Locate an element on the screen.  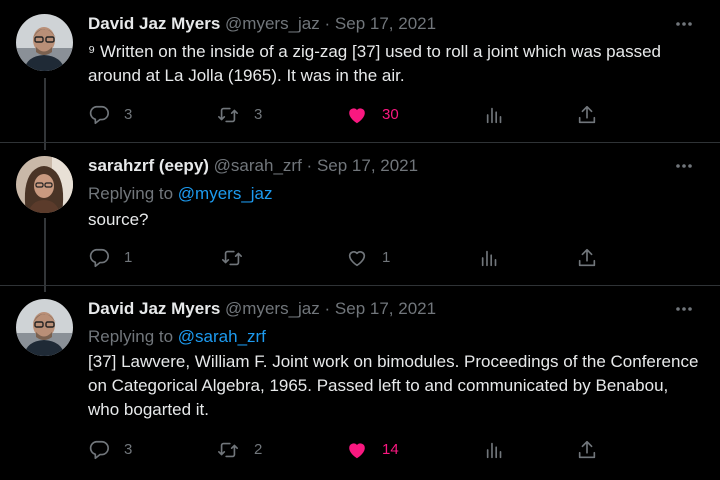
like-count: 1 is located at coordinates (386, 257).